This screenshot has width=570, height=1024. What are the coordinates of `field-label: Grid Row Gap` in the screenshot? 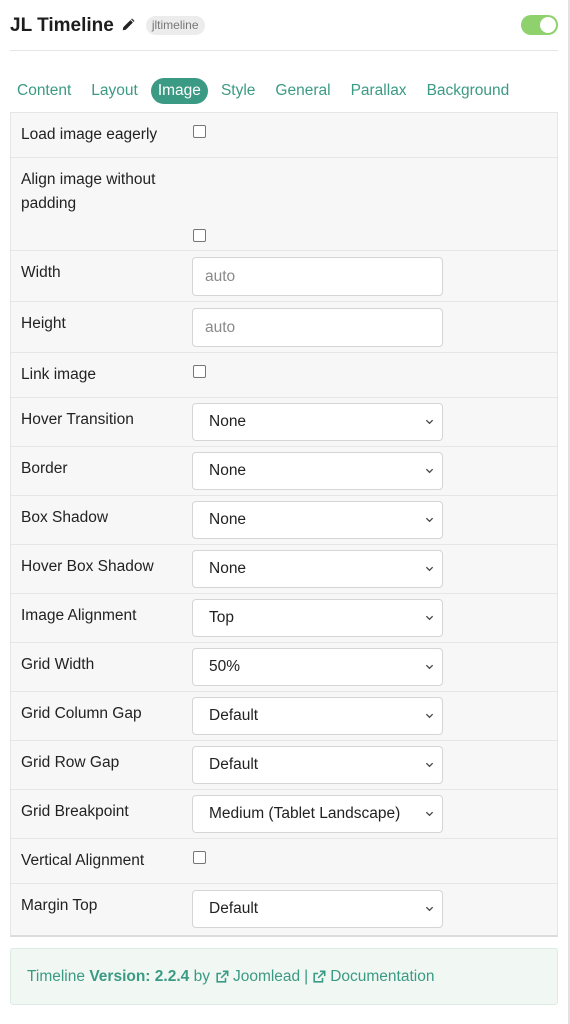 It's located at (70, 762).